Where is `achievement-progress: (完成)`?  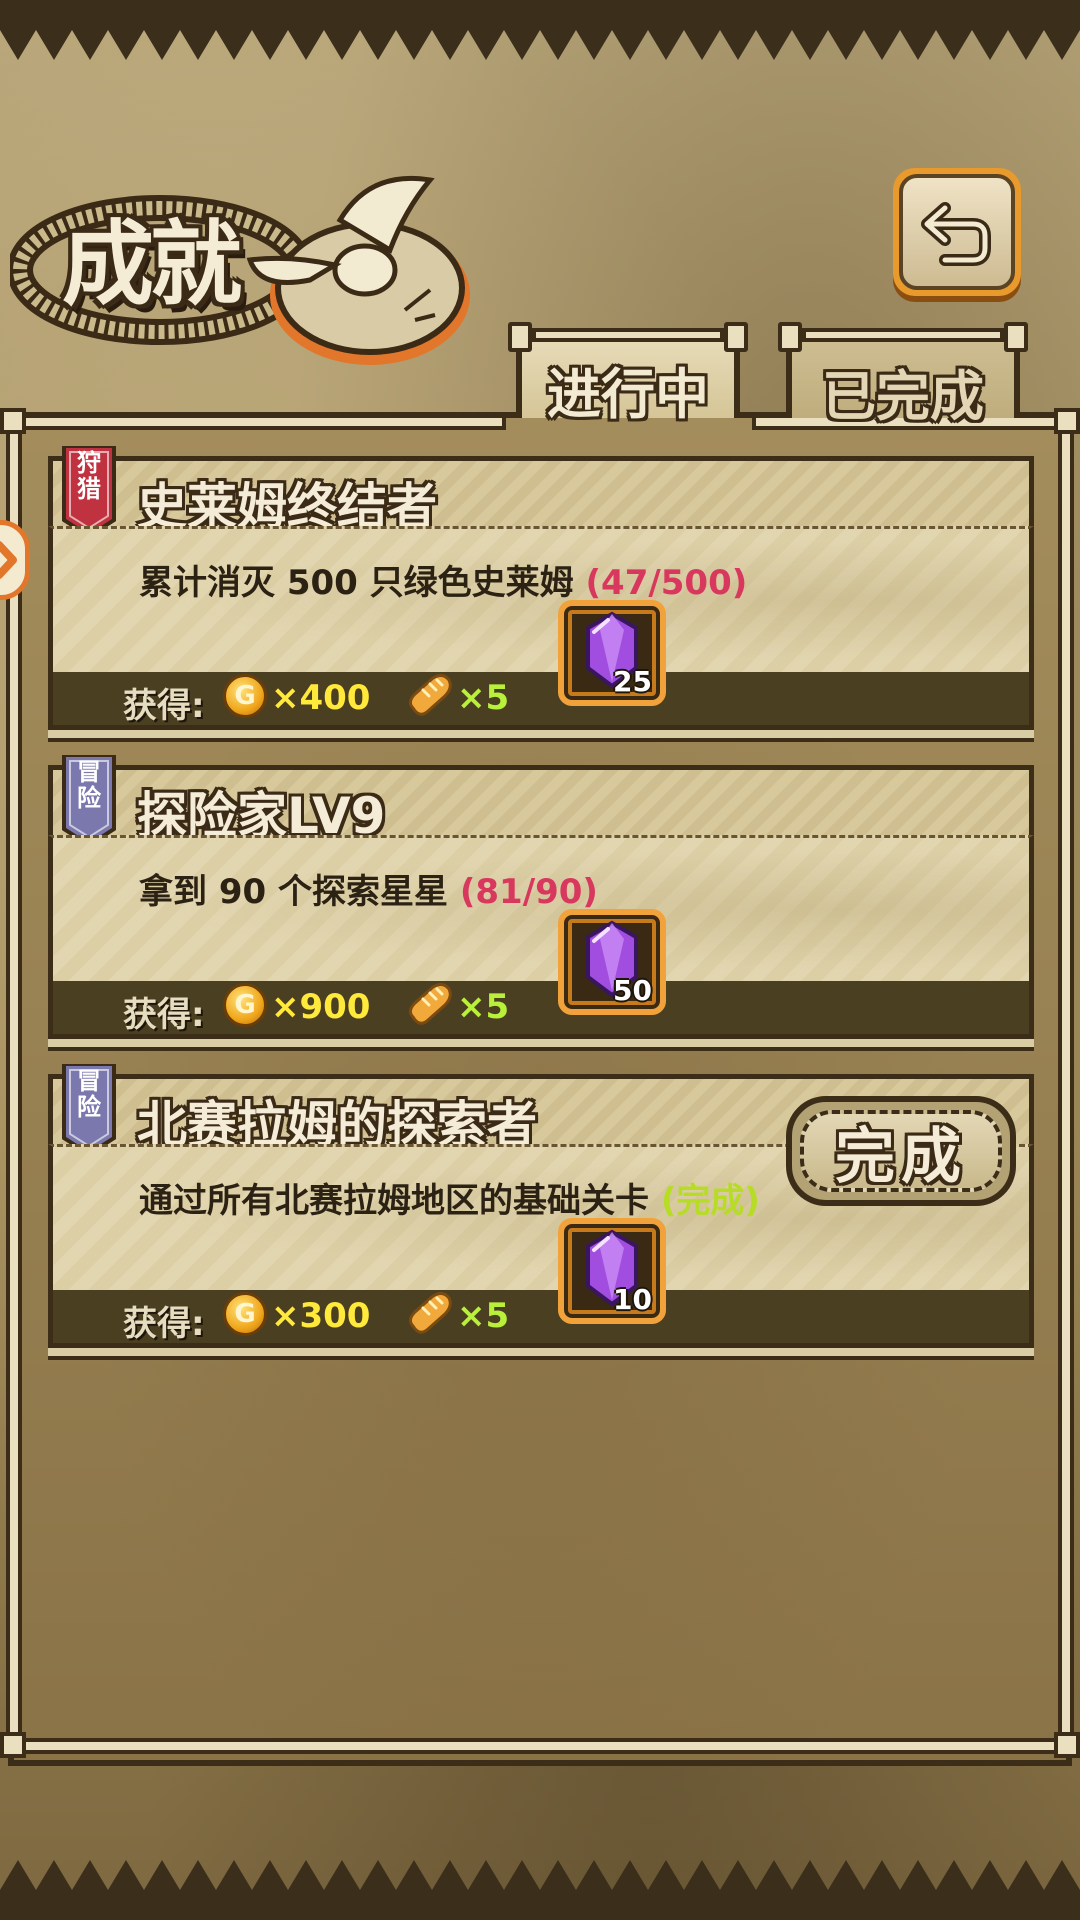
achievement-progress: (完成) is located at coordinates (710, 1201).